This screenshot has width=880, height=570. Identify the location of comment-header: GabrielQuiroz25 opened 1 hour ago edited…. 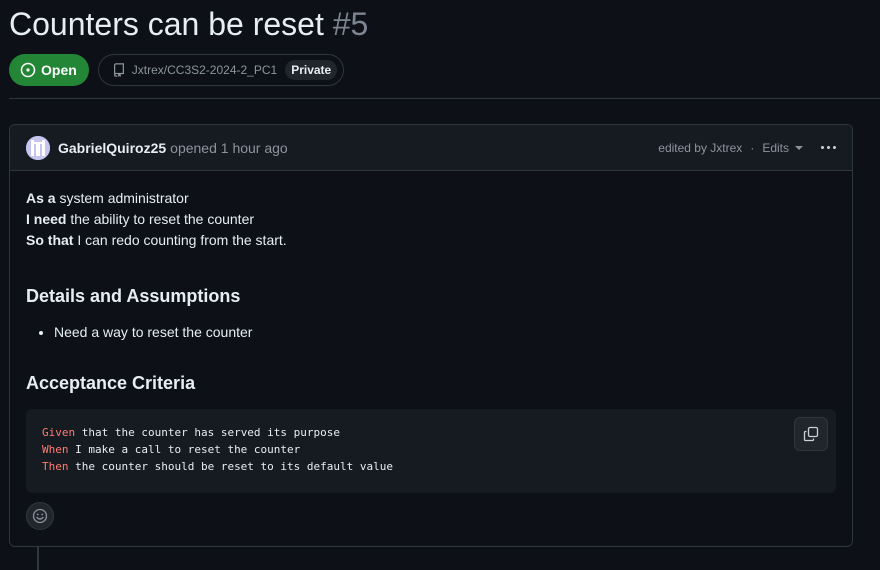
(431, 148).